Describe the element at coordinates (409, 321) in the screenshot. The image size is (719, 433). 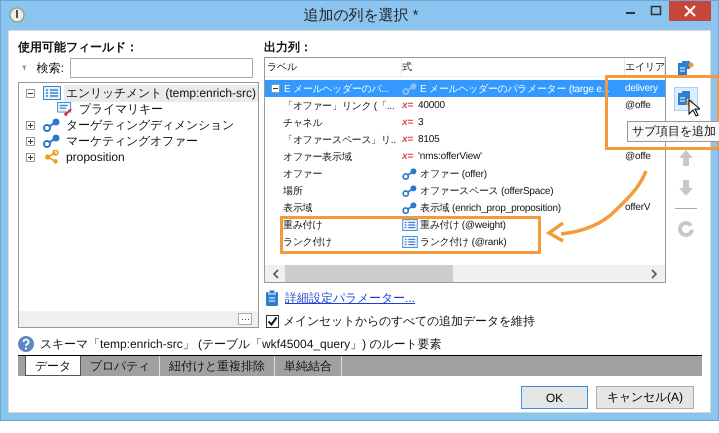
I see `checkbox-label: メインセットからのすべての追加データを維持` at that location.